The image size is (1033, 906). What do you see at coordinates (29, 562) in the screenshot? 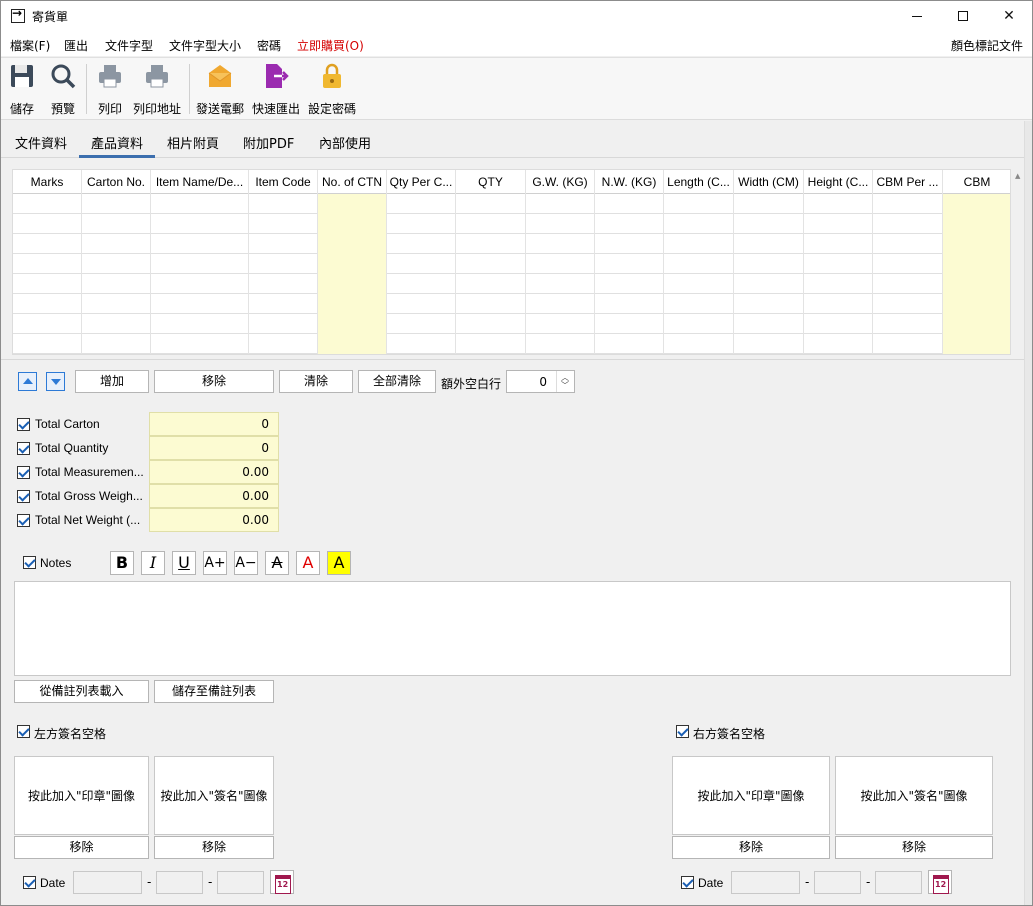
I see `notes-checkbox` at bounding box center [29, 562].